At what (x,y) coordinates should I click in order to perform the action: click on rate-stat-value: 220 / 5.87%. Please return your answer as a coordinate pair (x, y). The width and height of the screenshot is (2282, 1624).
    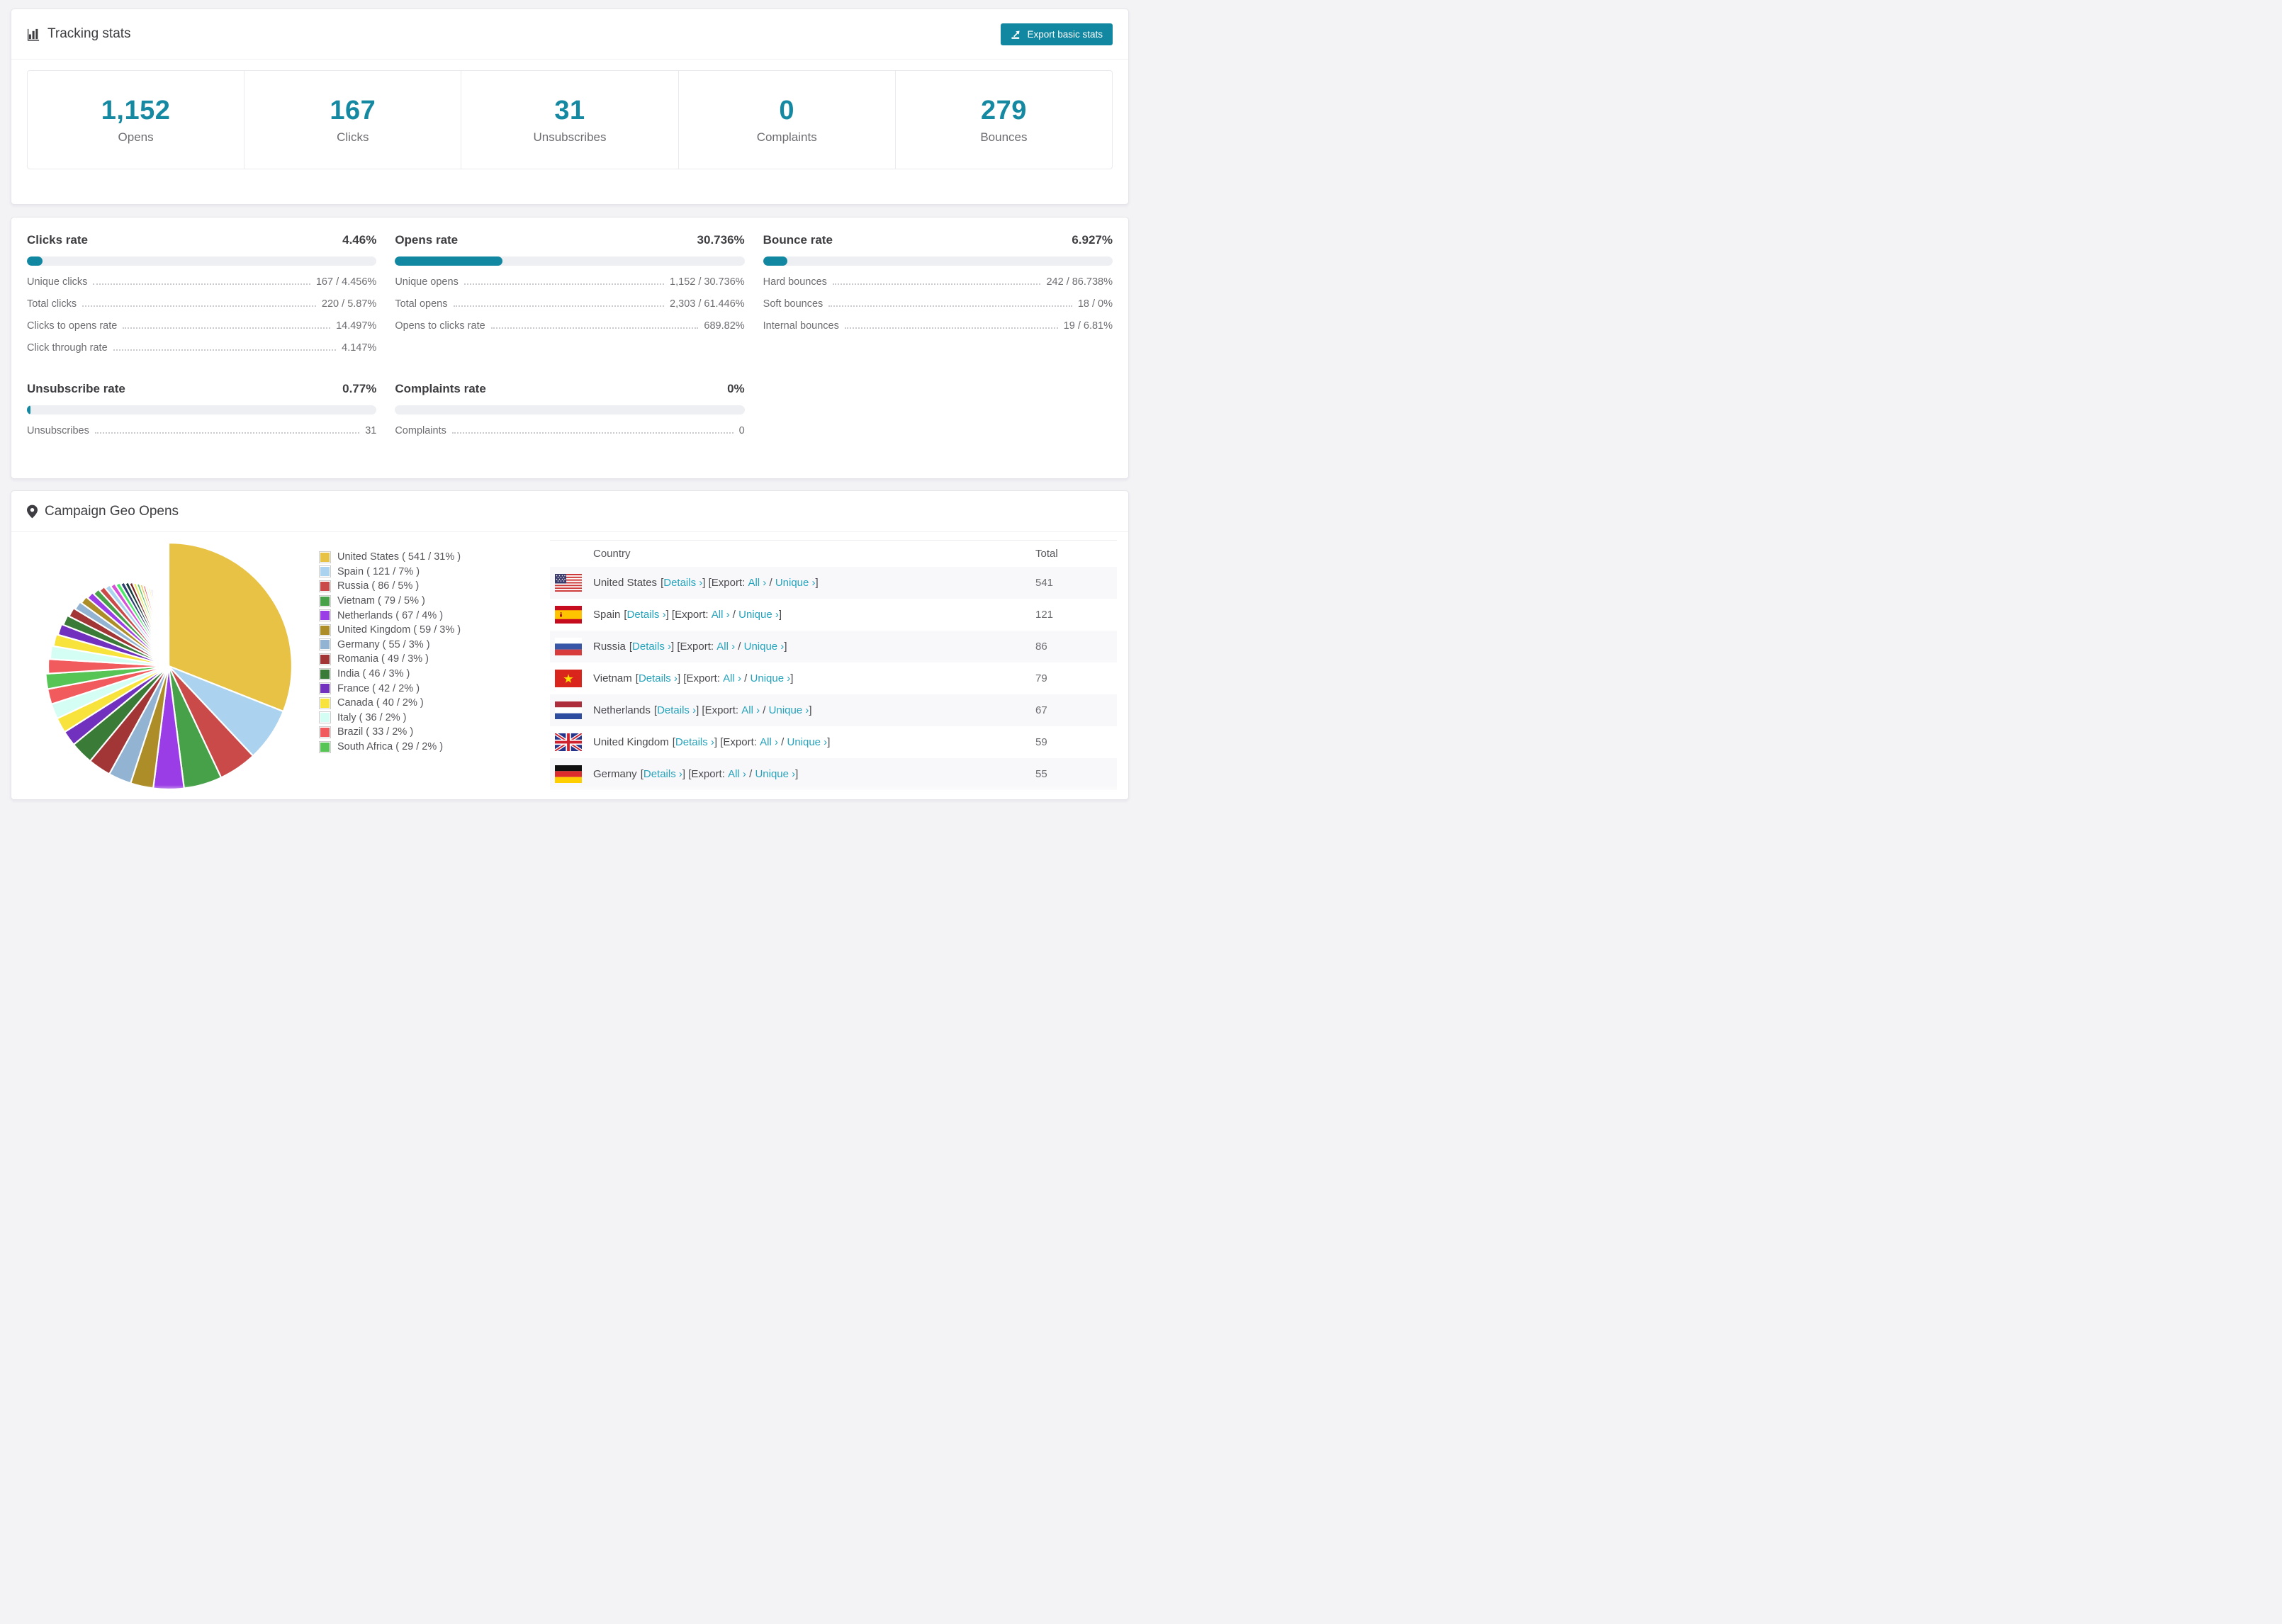
    Looking at the image, I should click on (349, 304).